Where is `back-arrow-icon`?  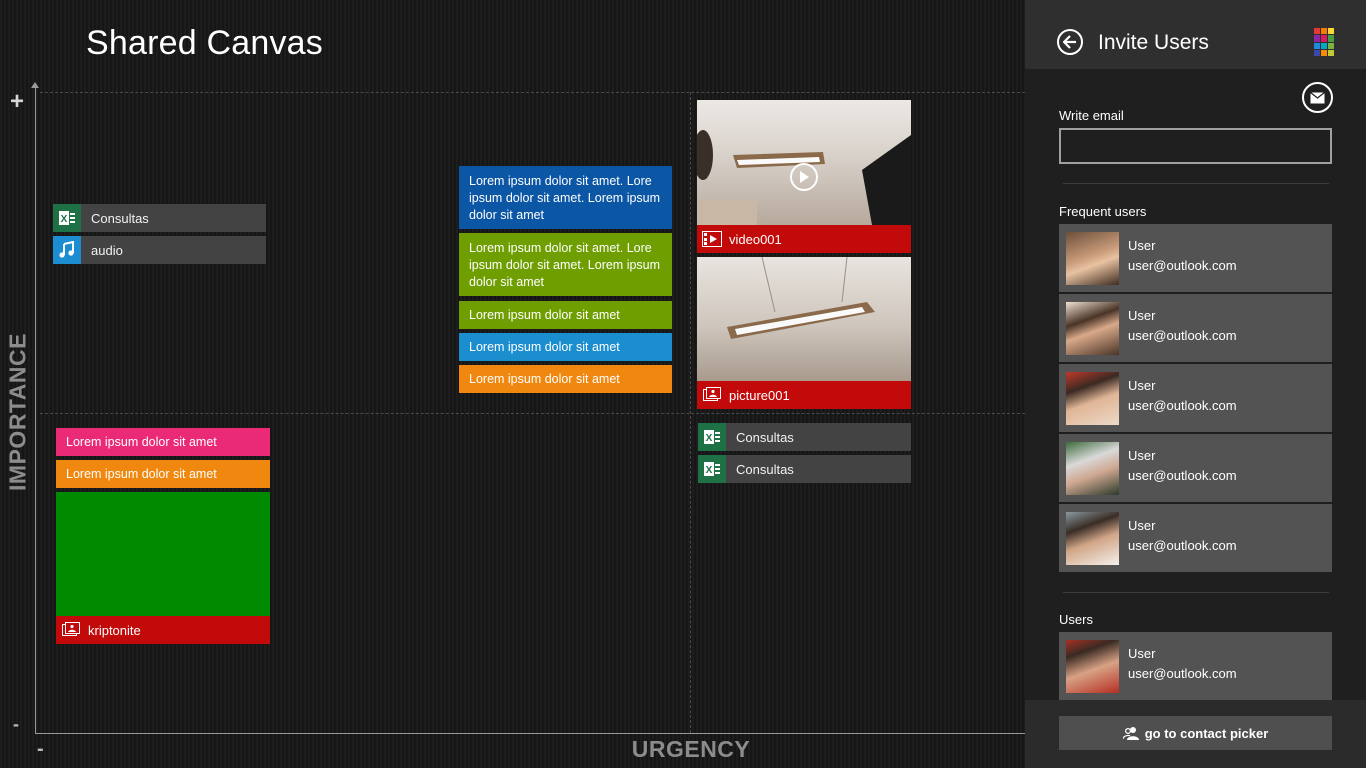 back-arrow-icon is located at coordinates (1070, 42).